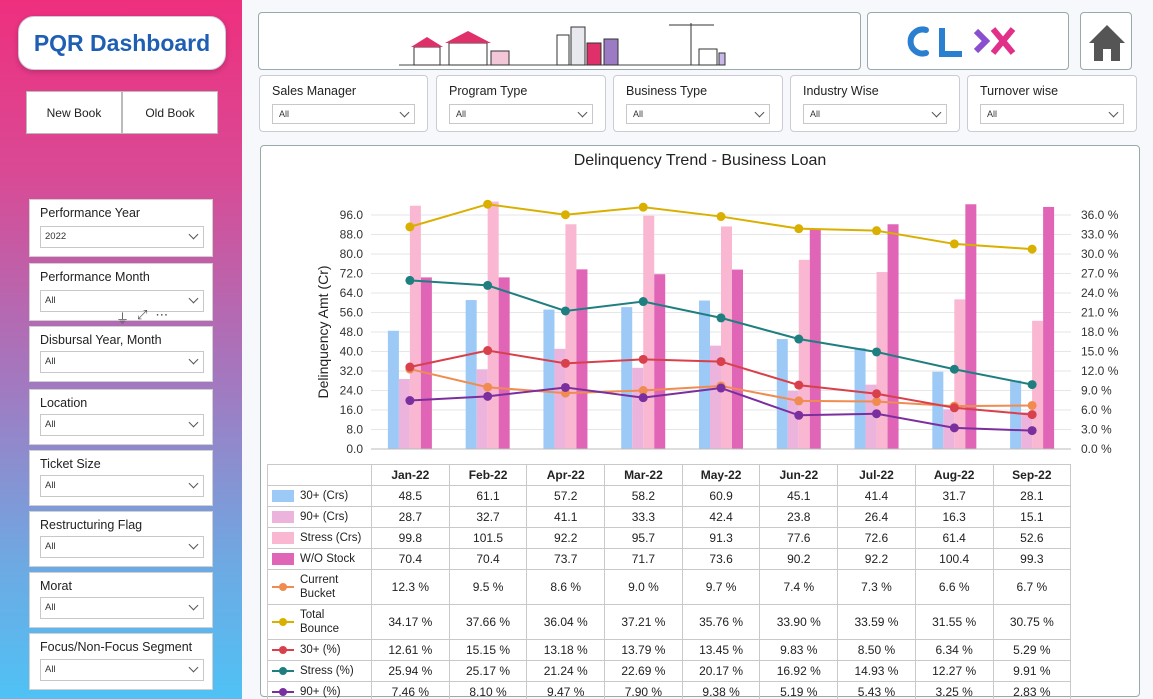  Describe the element at coordinates (1052, 114) in the screenshot. I see `turnover-wise-dropdown: All` at that location.